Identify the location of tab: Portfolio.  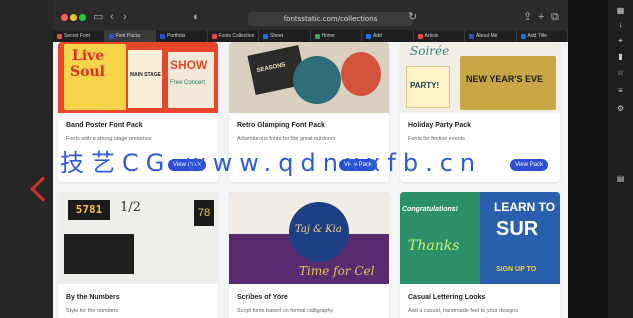
(182, 36).